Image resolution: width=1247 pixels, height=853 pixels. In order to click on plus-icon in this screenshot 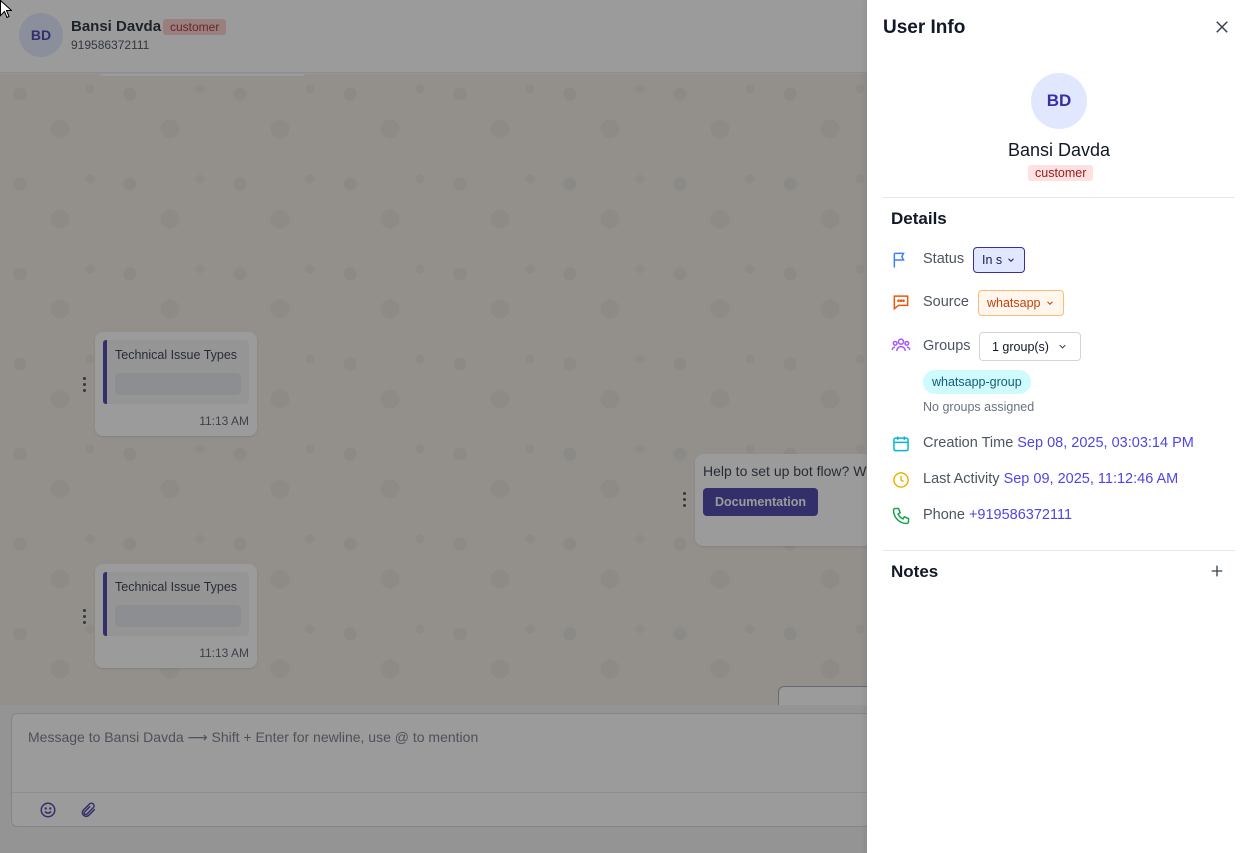, I will do `click(1217, 571)`.